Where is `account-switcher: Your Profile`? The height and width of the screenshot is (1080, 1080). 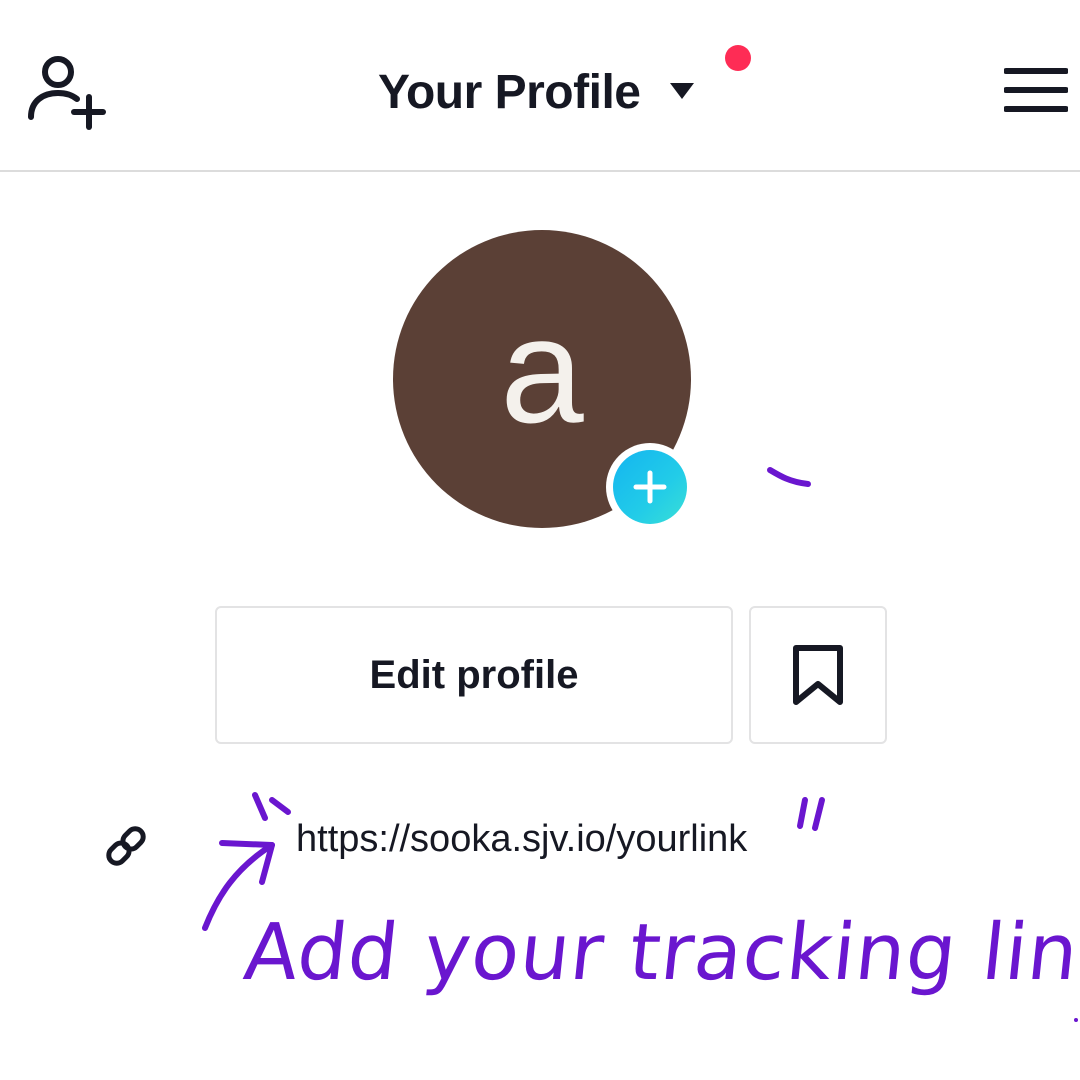 account-switcher: Your Profile is located at coordinates (536, 92).